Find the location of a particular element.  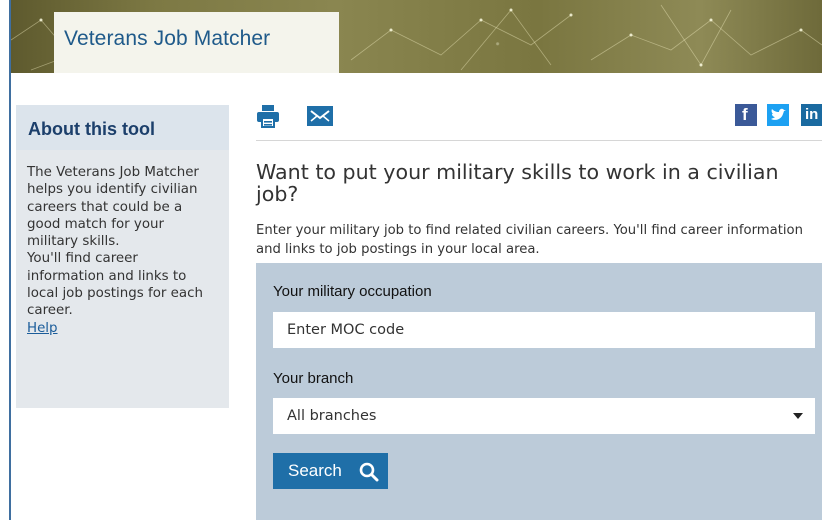

branch-label: Your branch is located at coordinates (313, 378).